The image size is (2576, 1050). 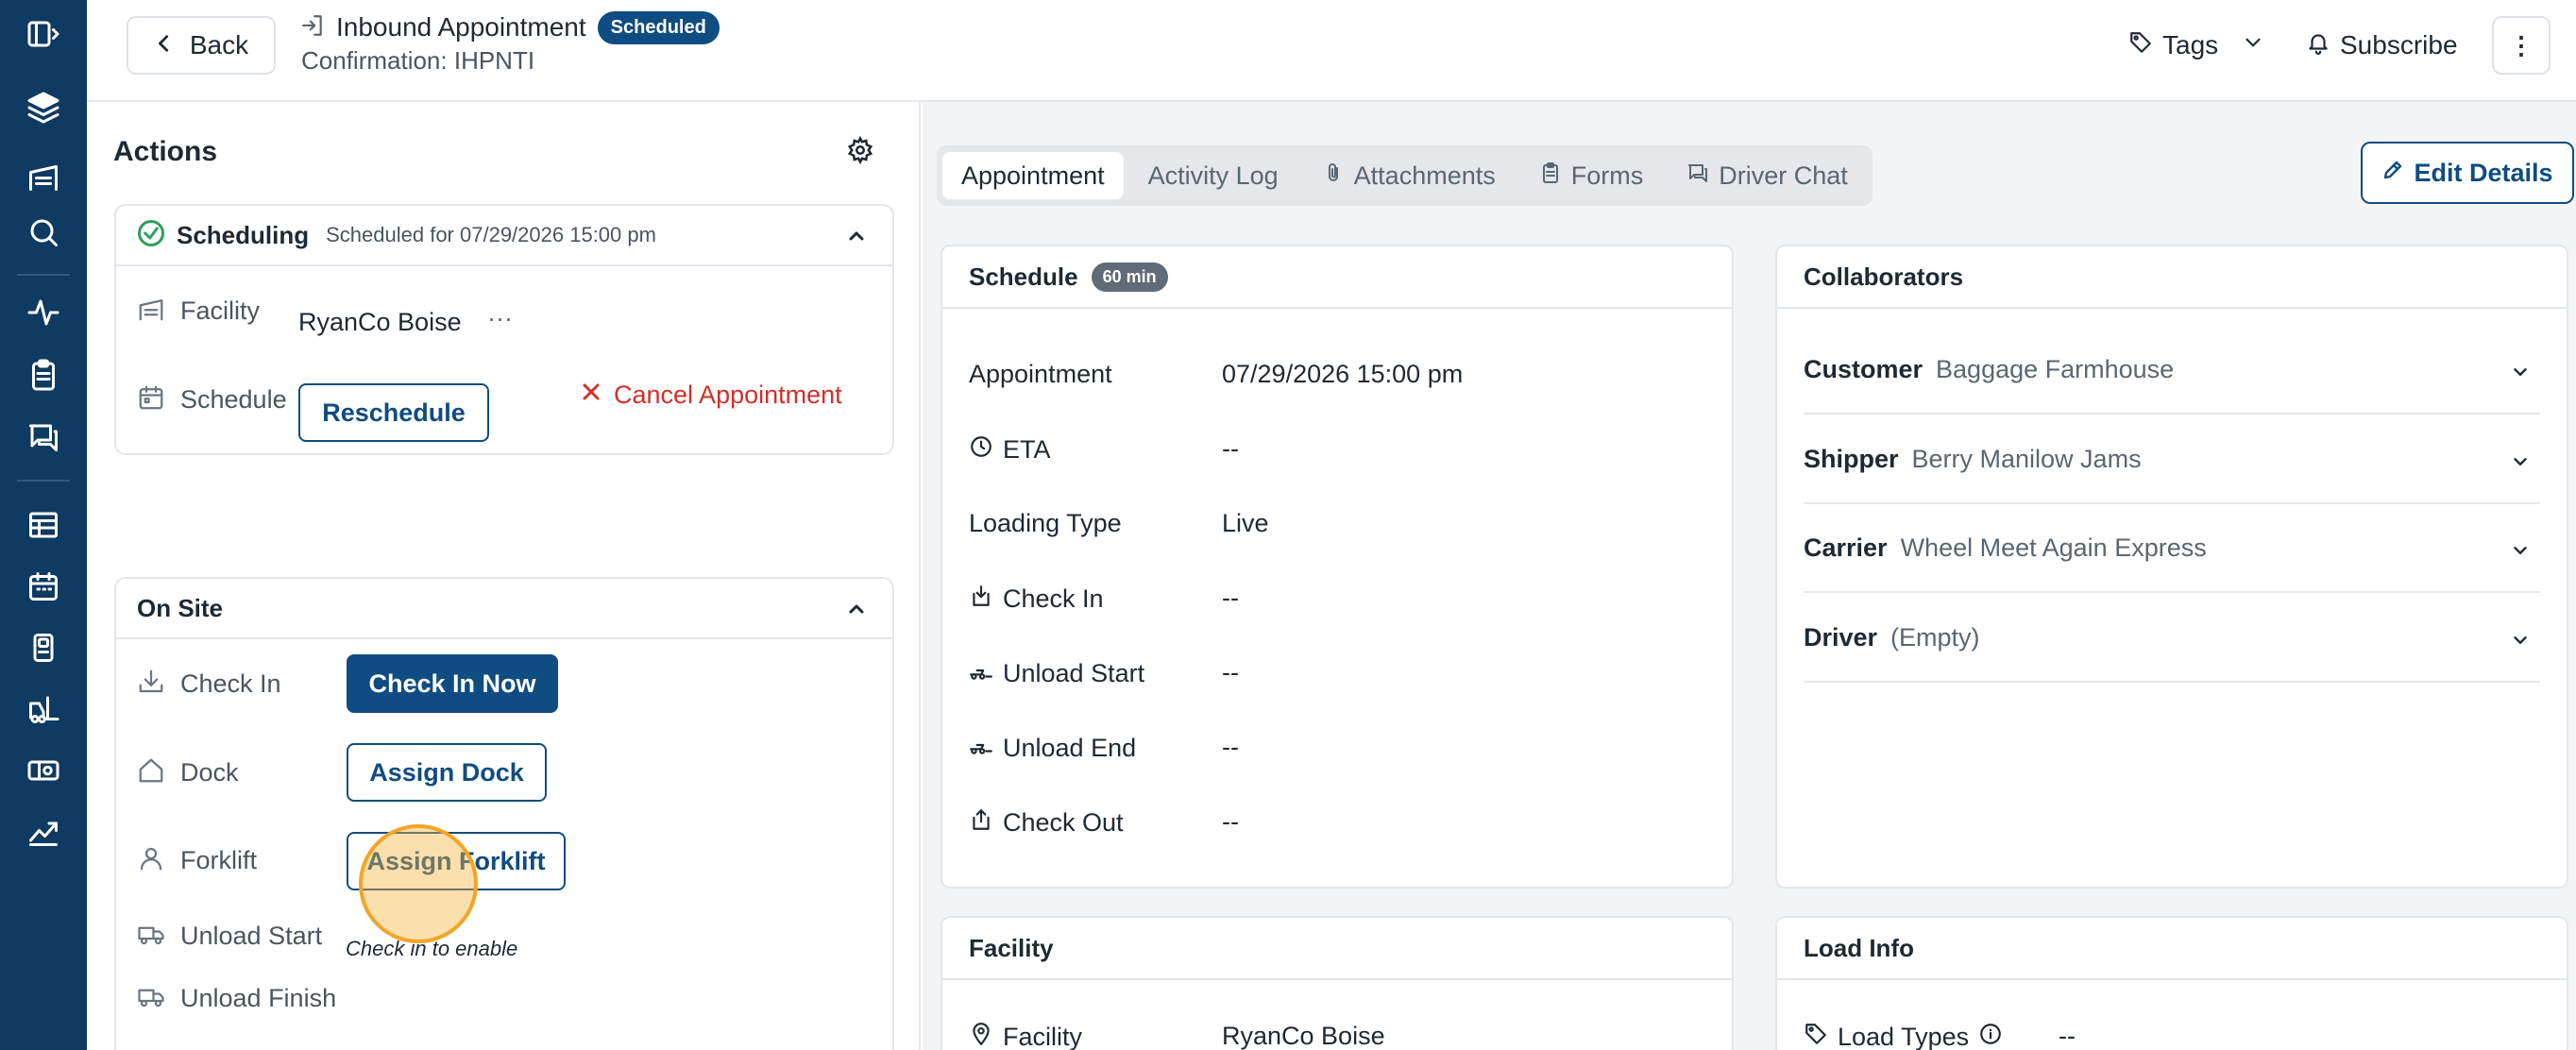 What do you see at coordinates (418, 883) in the screenshot?
I see `click-indicator` at bounding box center [418, 883].